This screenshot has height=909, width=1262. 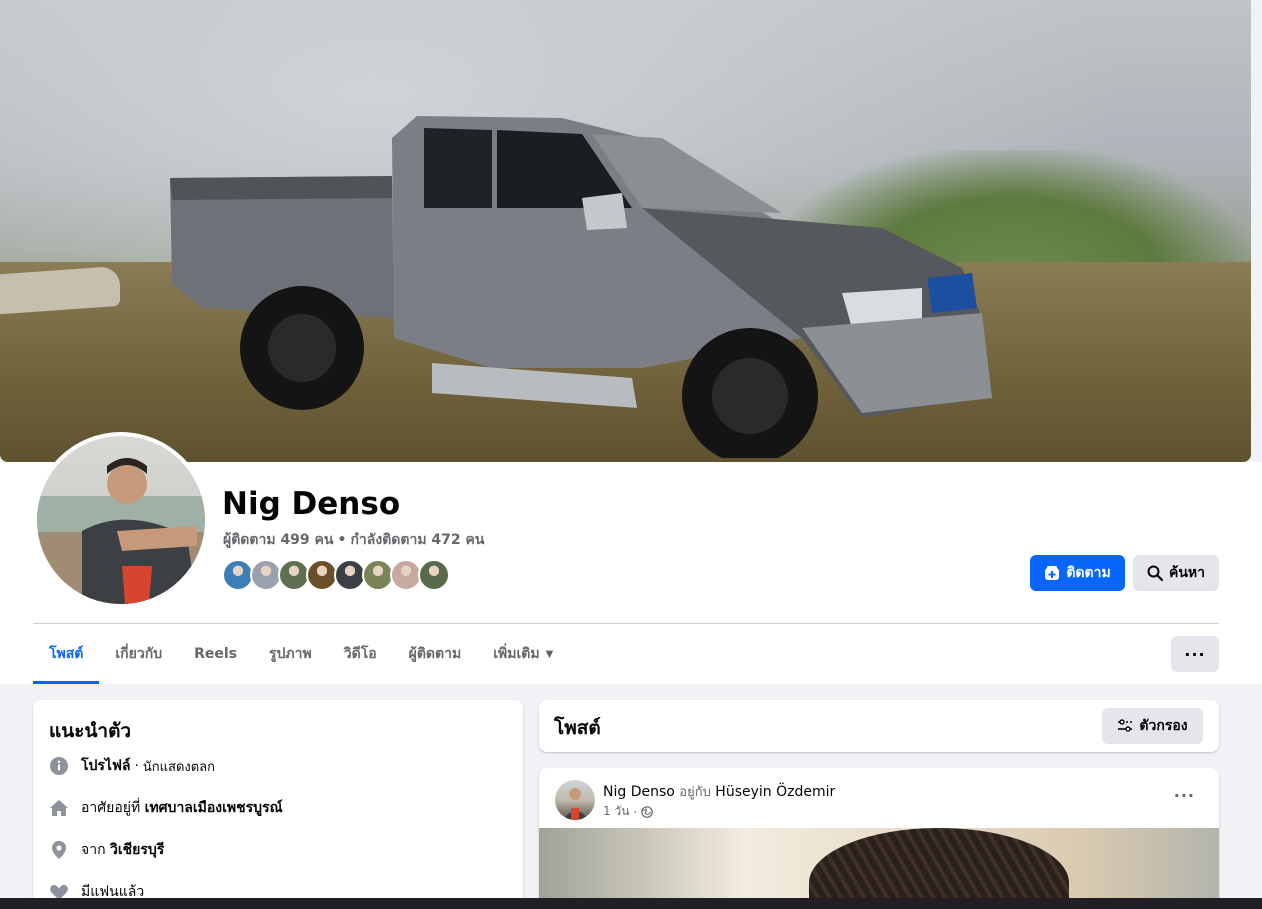 What do you see at coordinates (90, 731) in the screenshot?
I see `intro-title: แนะนำตัว` at bounding box center [90, 731].